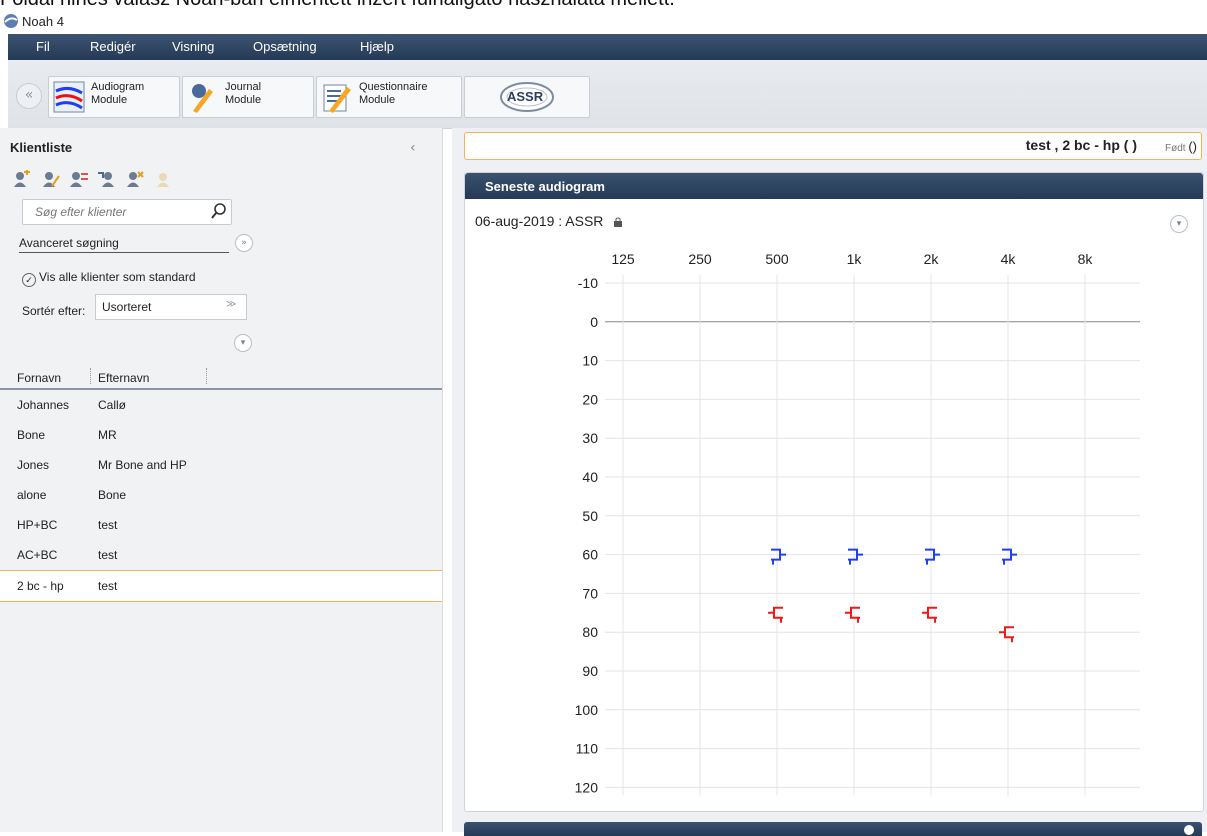 Image resolution: width=1207 pixels, height=836 pixels. I want to click on menu-fil: Fil, so click(43, 46).